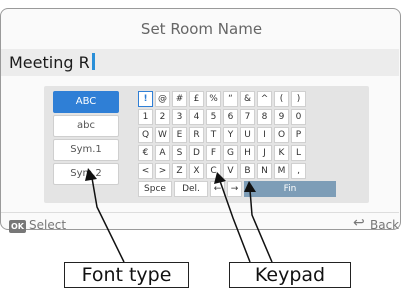  I want to click on font-type-arrow-head, so click(91, 174).